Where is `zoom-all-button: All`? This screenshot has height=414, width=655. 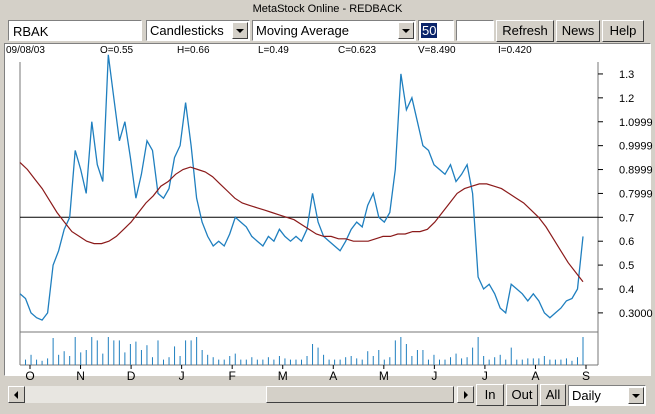
zoom-all-button: All is located at coordinates (553, 395).